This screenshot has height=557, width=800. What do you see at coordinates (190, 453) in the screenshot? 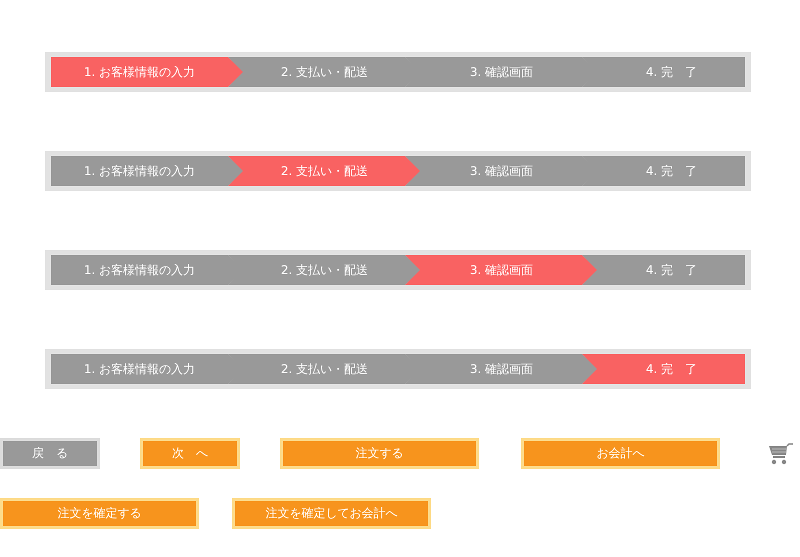
I see `button: 次 へ` at bounding box center [190, 453].